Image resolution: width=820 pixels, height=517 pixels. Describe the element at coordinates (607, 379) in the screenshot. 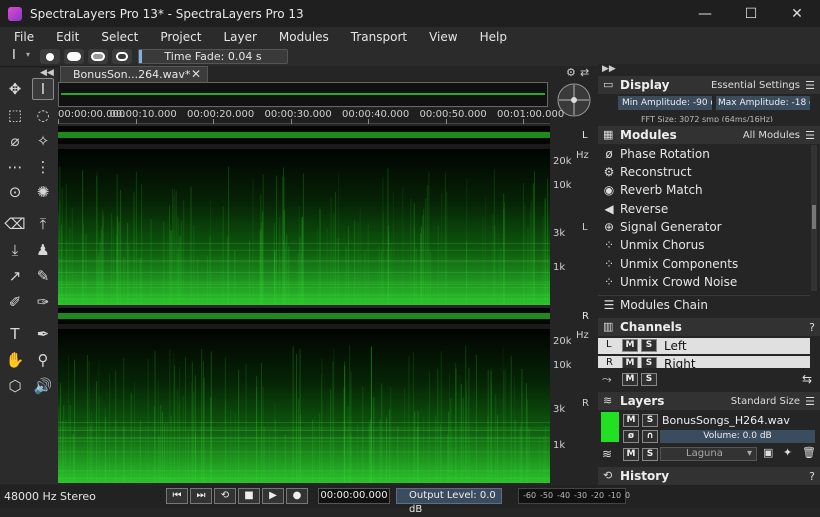

I see `route-icon: ⤳` at that location.